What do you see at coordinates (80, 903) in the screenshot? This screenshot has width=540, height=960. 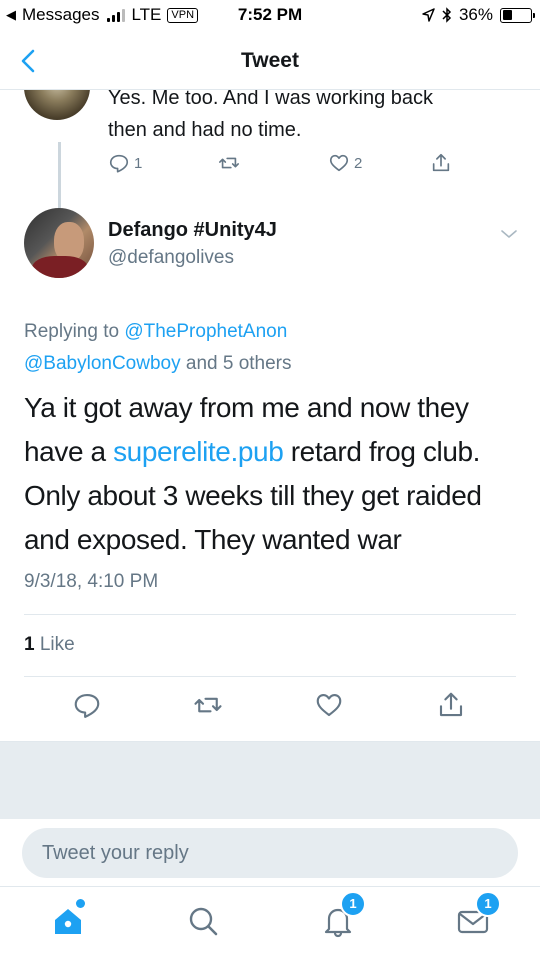 I see `new-content-dot` at bounding box center [80, 903].